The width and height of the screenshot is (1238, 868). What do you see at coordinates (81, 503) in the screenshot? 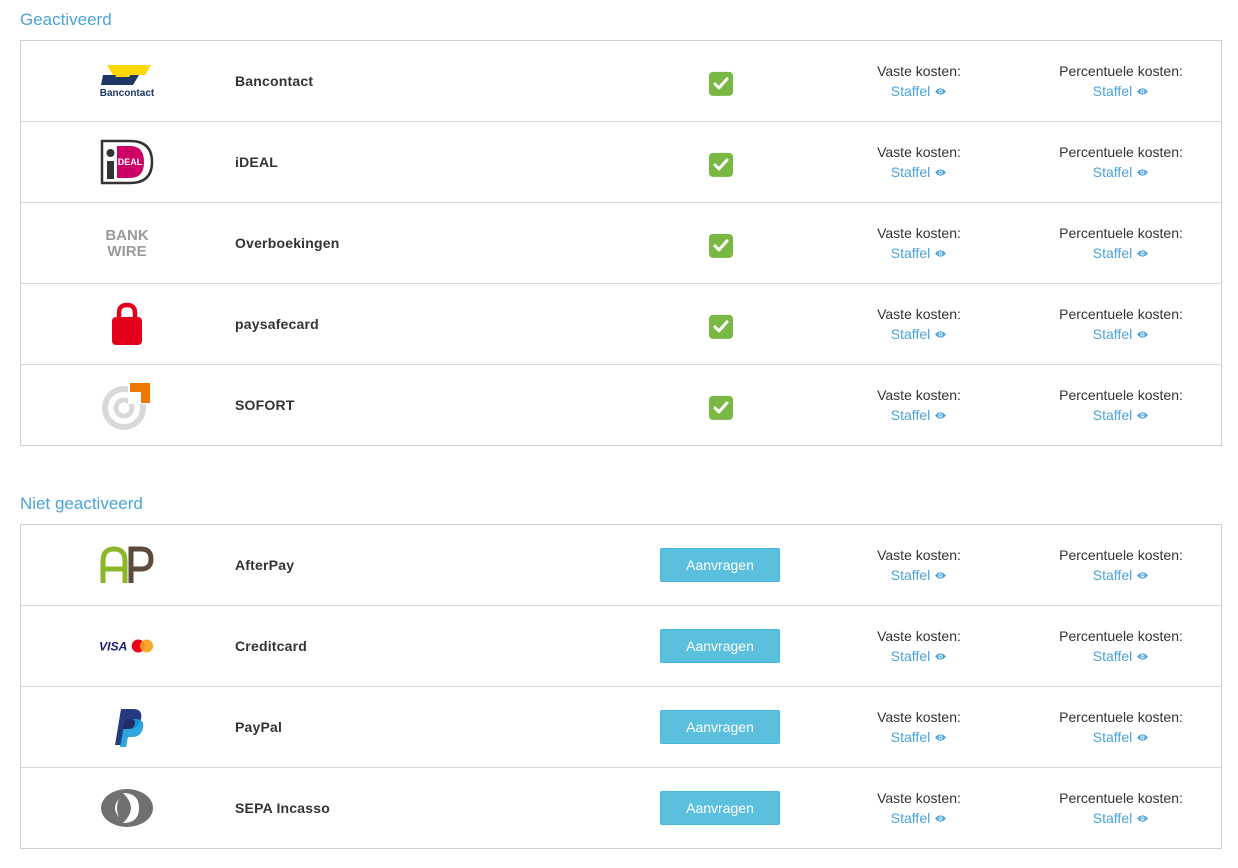
I see `section-title-not-activated: Niet geactiveerd` at bounding box center [81, 503].